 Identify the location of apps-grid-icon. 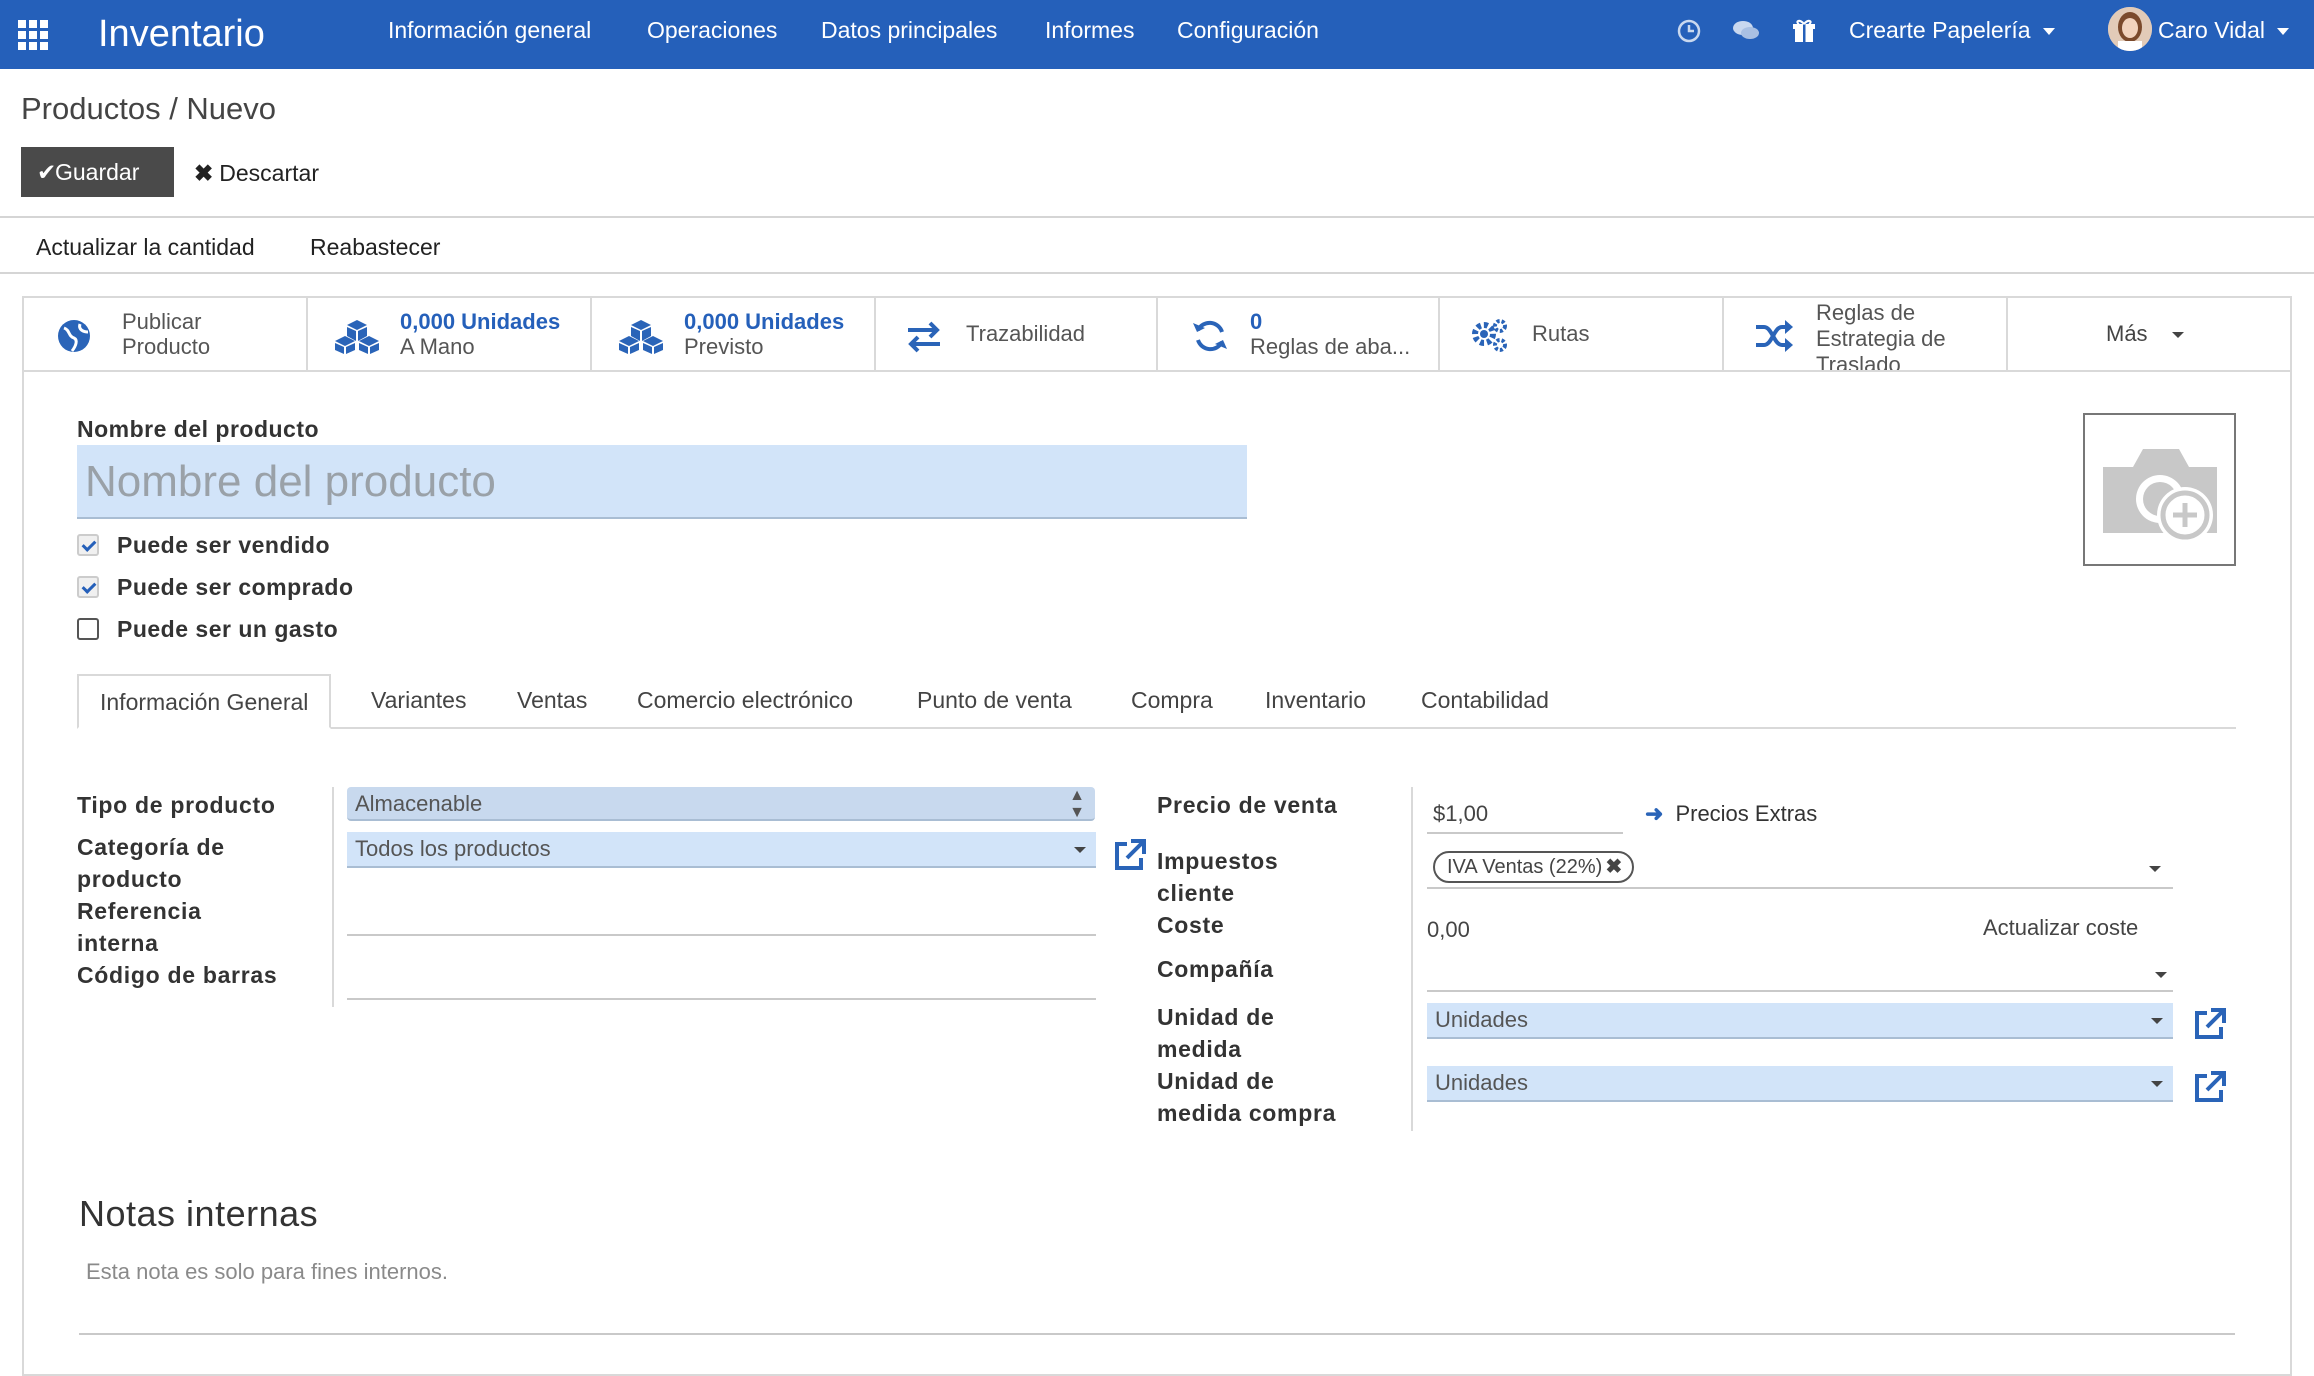
(33, 35).